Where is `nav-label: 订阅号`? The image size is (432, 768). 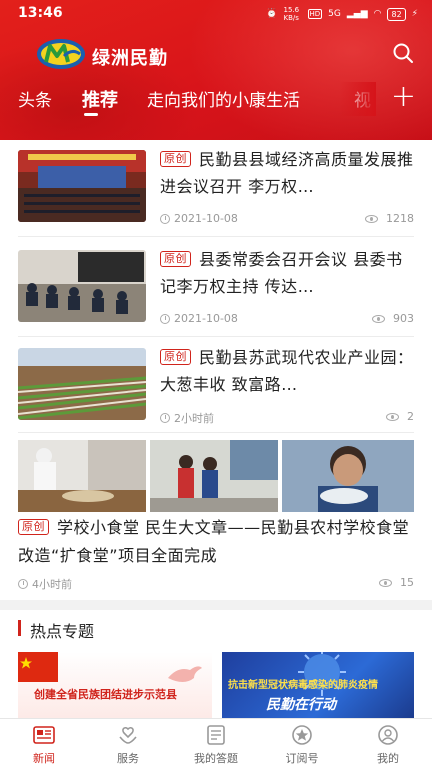 nav-label: 订阅号 is located at coordinates (302, 758).